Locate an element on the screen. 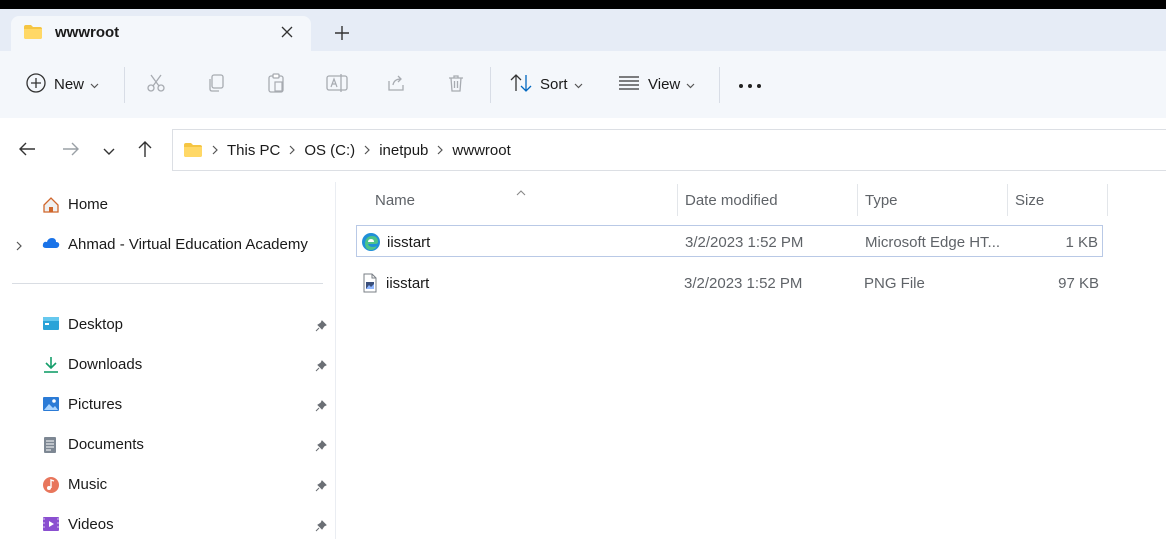 The height and width of the screenshot is (542, 1166). file-type: PNG File is located at coordinates (894, 283).